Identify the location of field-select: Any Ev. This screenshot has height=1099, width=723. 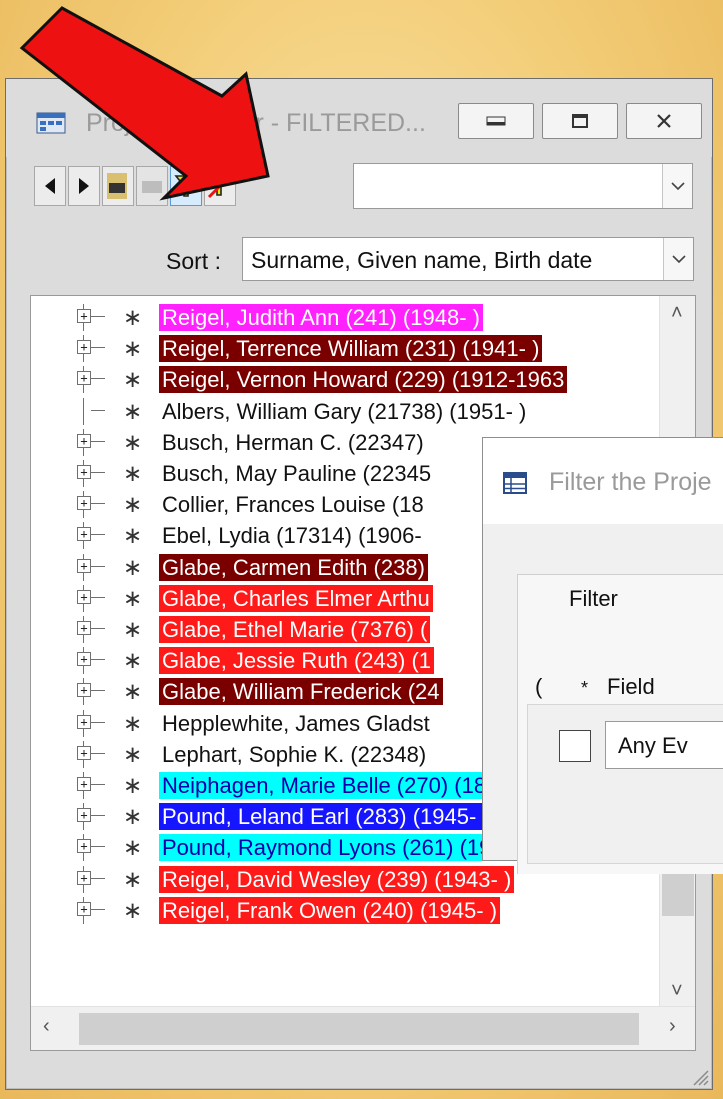
(664, 745).